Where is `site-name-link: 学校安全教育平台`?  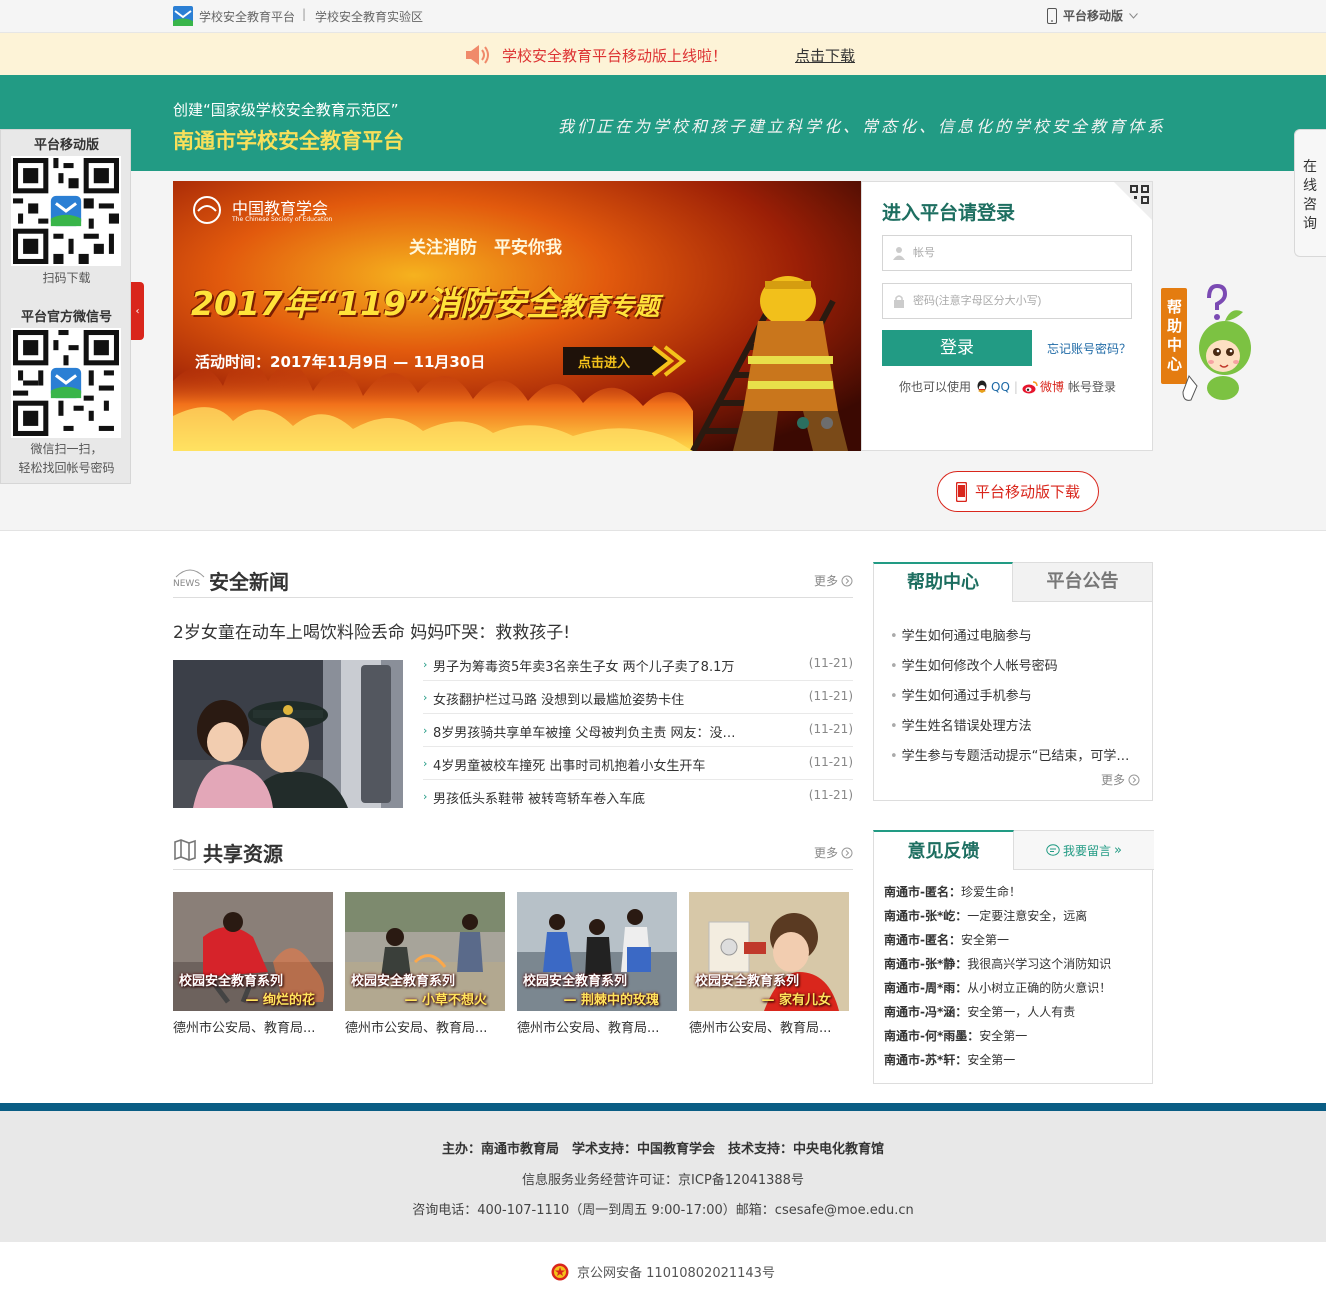
site-name-link: 学校安全教育平台 is located at coordinates (247, 16).